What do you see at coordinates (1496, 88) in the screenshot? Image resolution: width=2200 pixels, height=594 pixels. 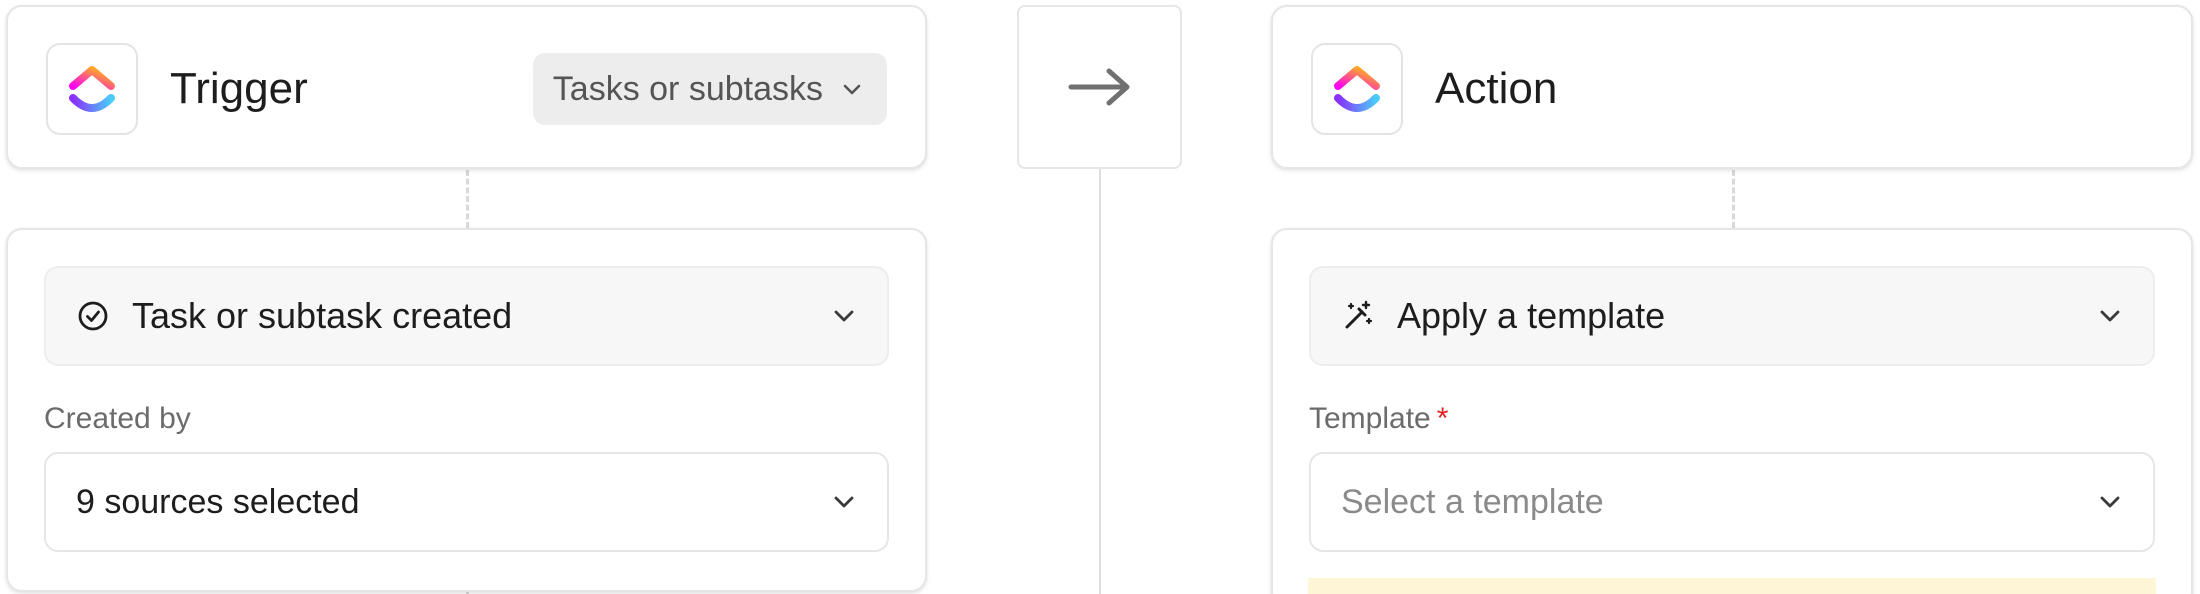 I see `action-title: Action` at bounding box center [1496, 88].